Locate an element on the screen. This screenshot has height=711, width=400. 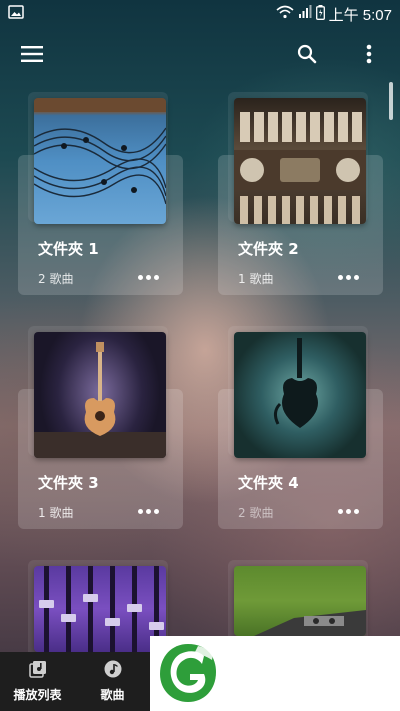
folder-count-2: 1 歌曲 is located at coordinates (256, 279).